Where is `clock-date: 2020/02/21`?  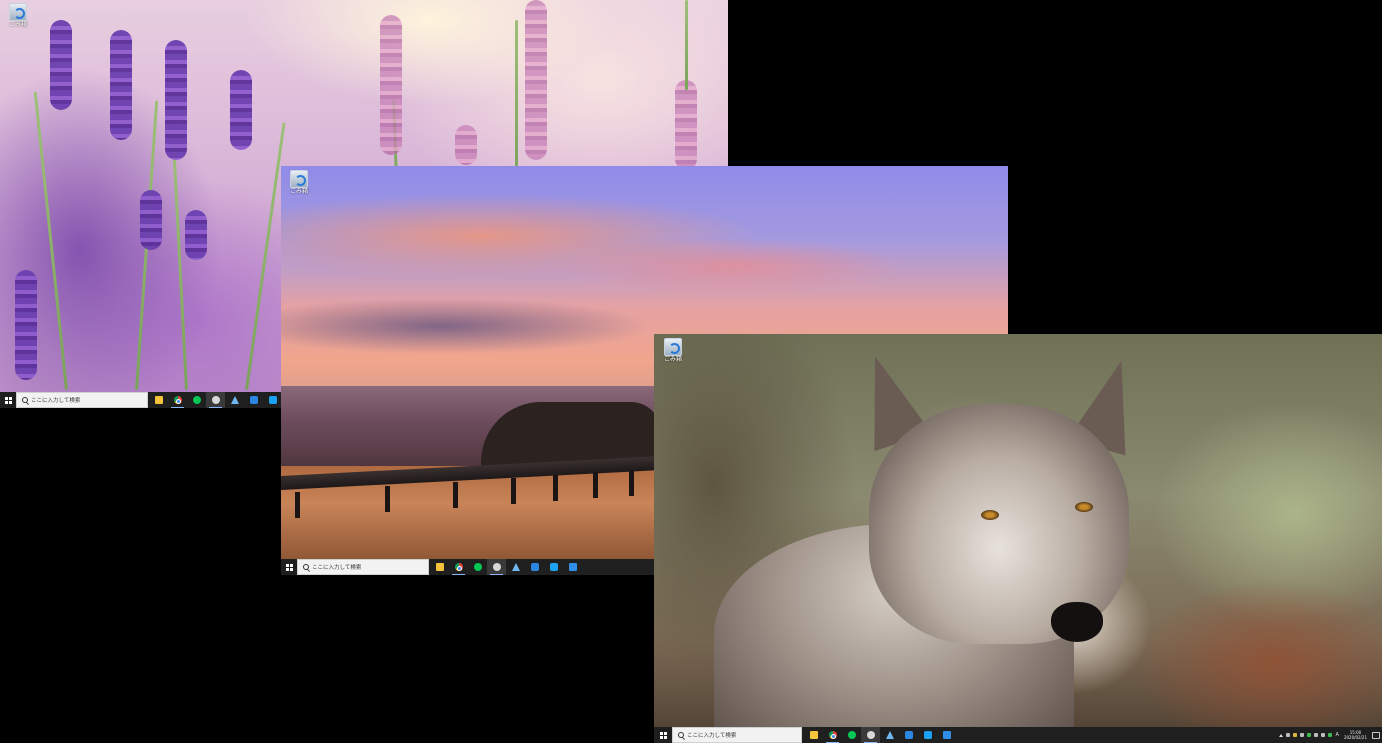
clock-date: 2020/02/21 is located at coordinates (1355, 737).